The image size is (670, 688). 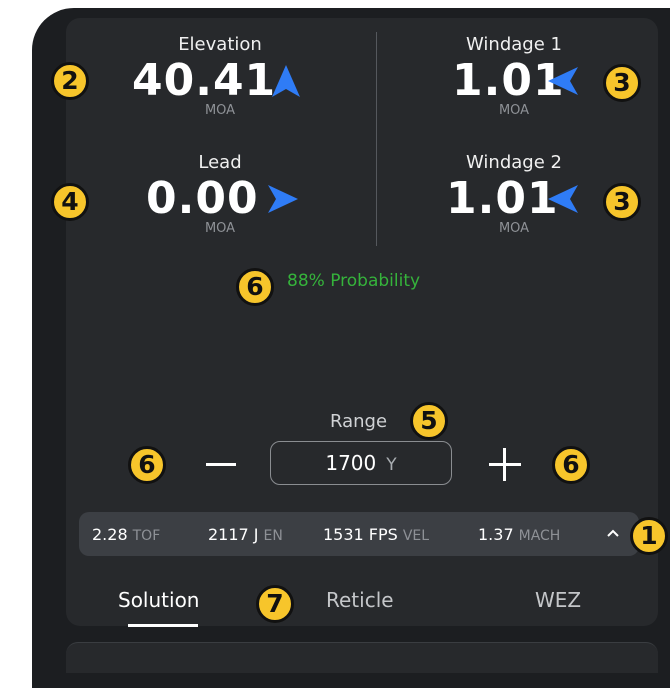 I want to click on probability-callout-badge: 6, so click(x=255, y=287).